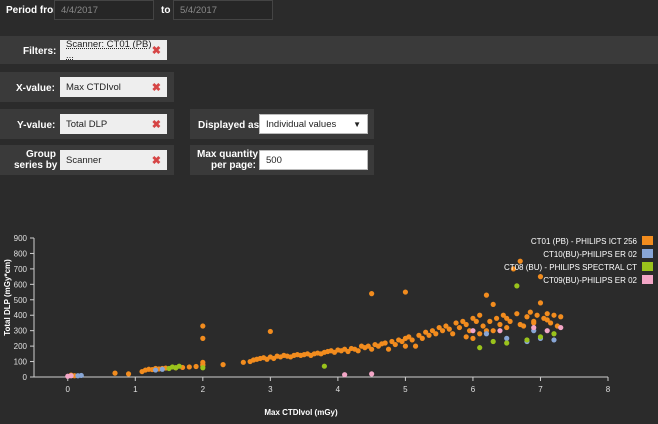  Describe the element at coordinates (21, 315) in the screenshot. I see `y-tick-label: 400` at that location.